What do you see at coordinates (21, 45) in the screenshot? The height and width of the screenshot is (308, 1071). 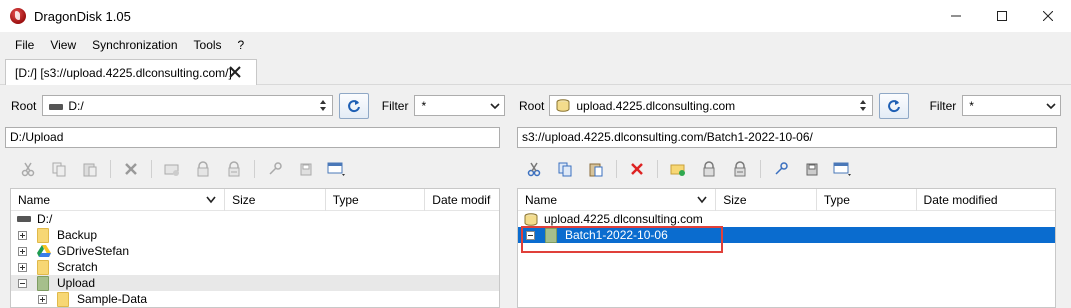 I see `menu-file: File` at bounding box center [21, 45].